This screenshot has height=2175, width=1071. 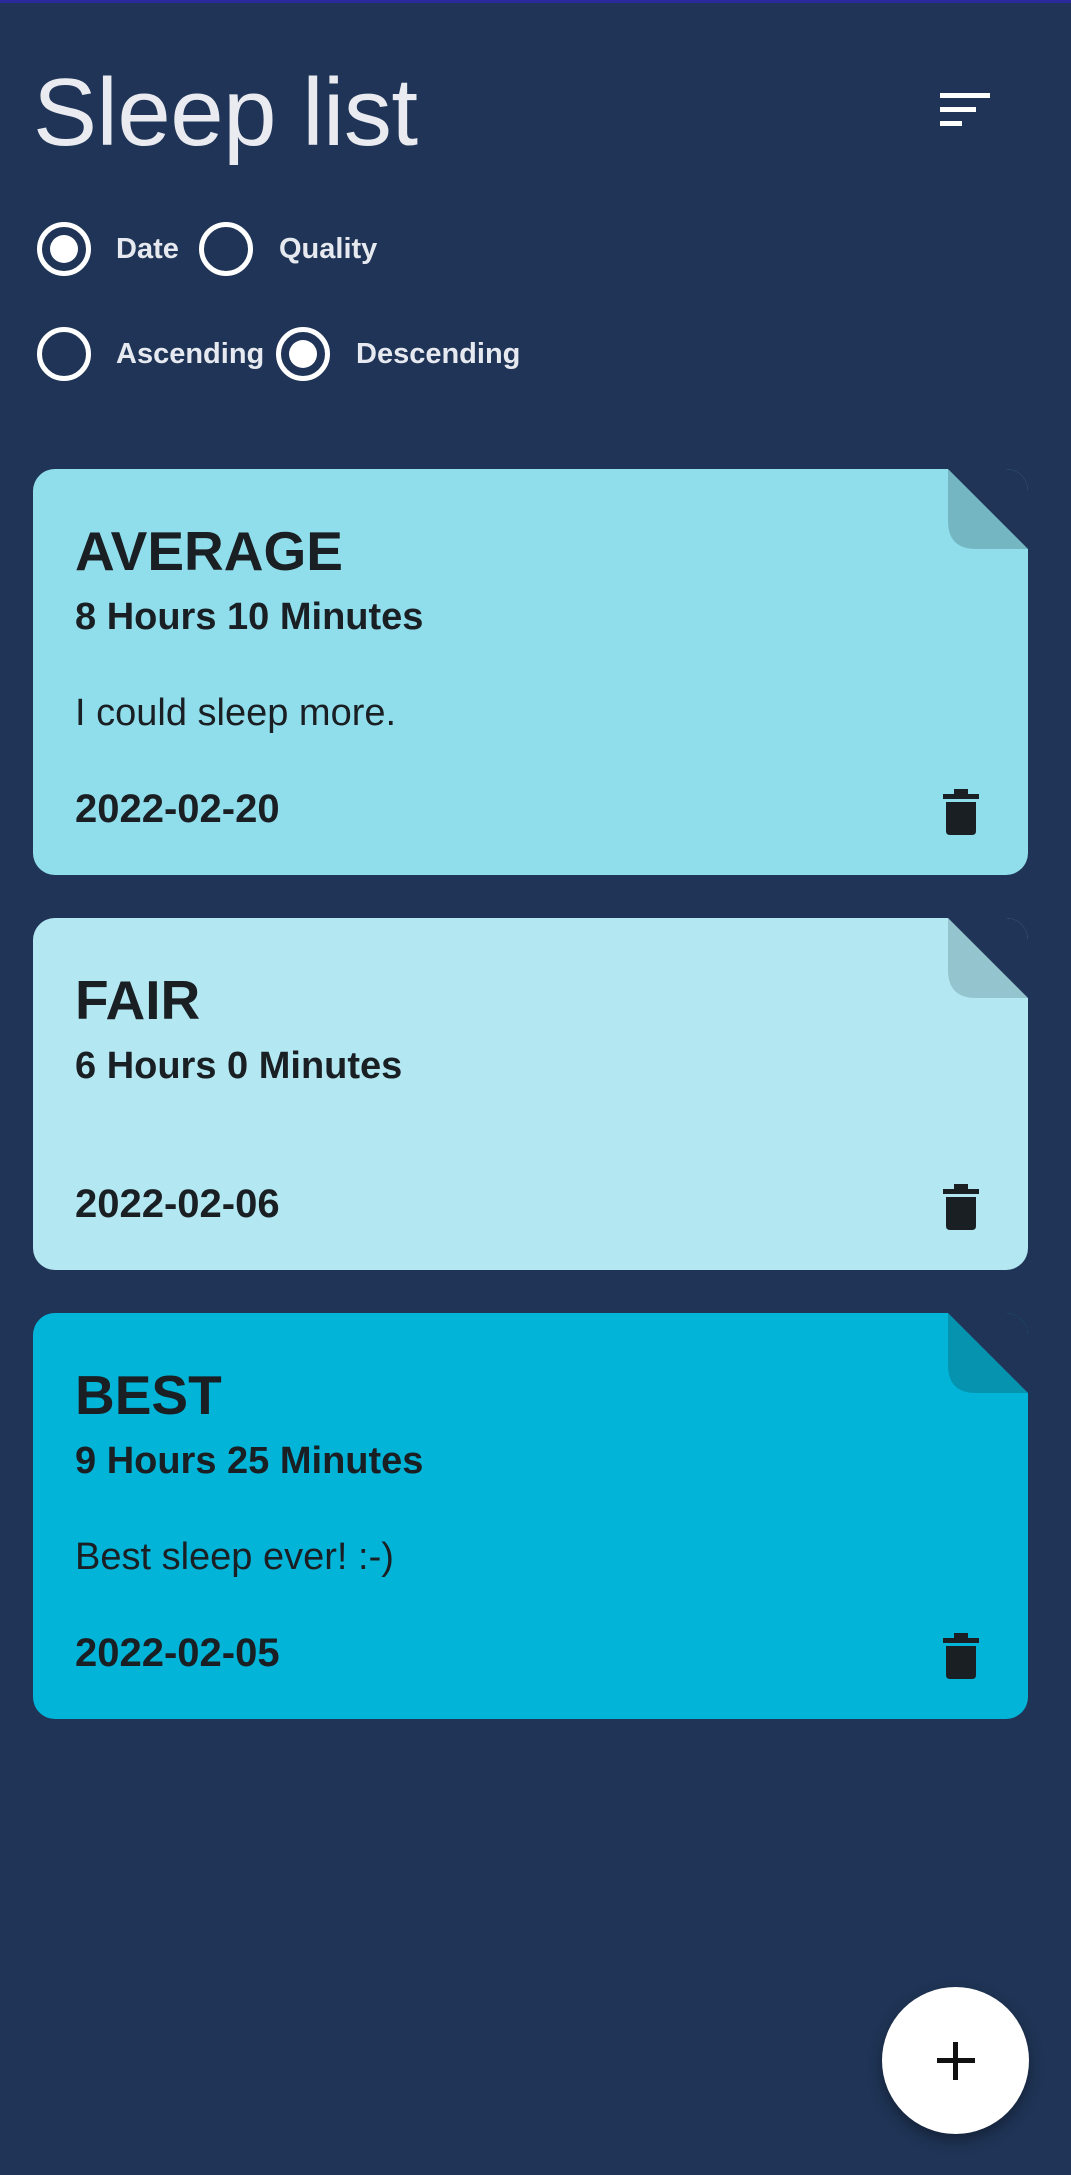 What do you see at coordinates (64, 354) in the screenshot?
I see `radio-ascending` at bounding box center [64, 354].